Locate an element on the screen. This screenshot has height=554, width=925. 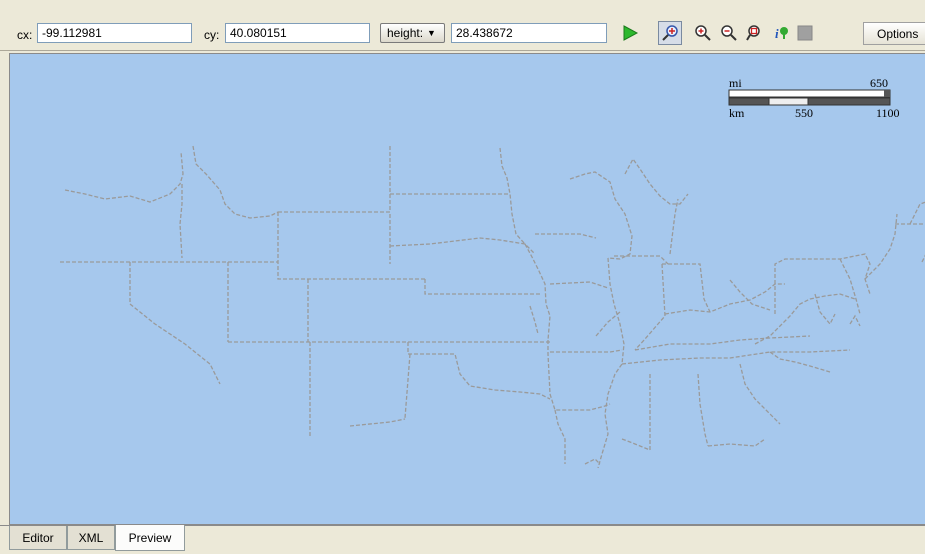
cy-input is located at coordinates (297, 33).